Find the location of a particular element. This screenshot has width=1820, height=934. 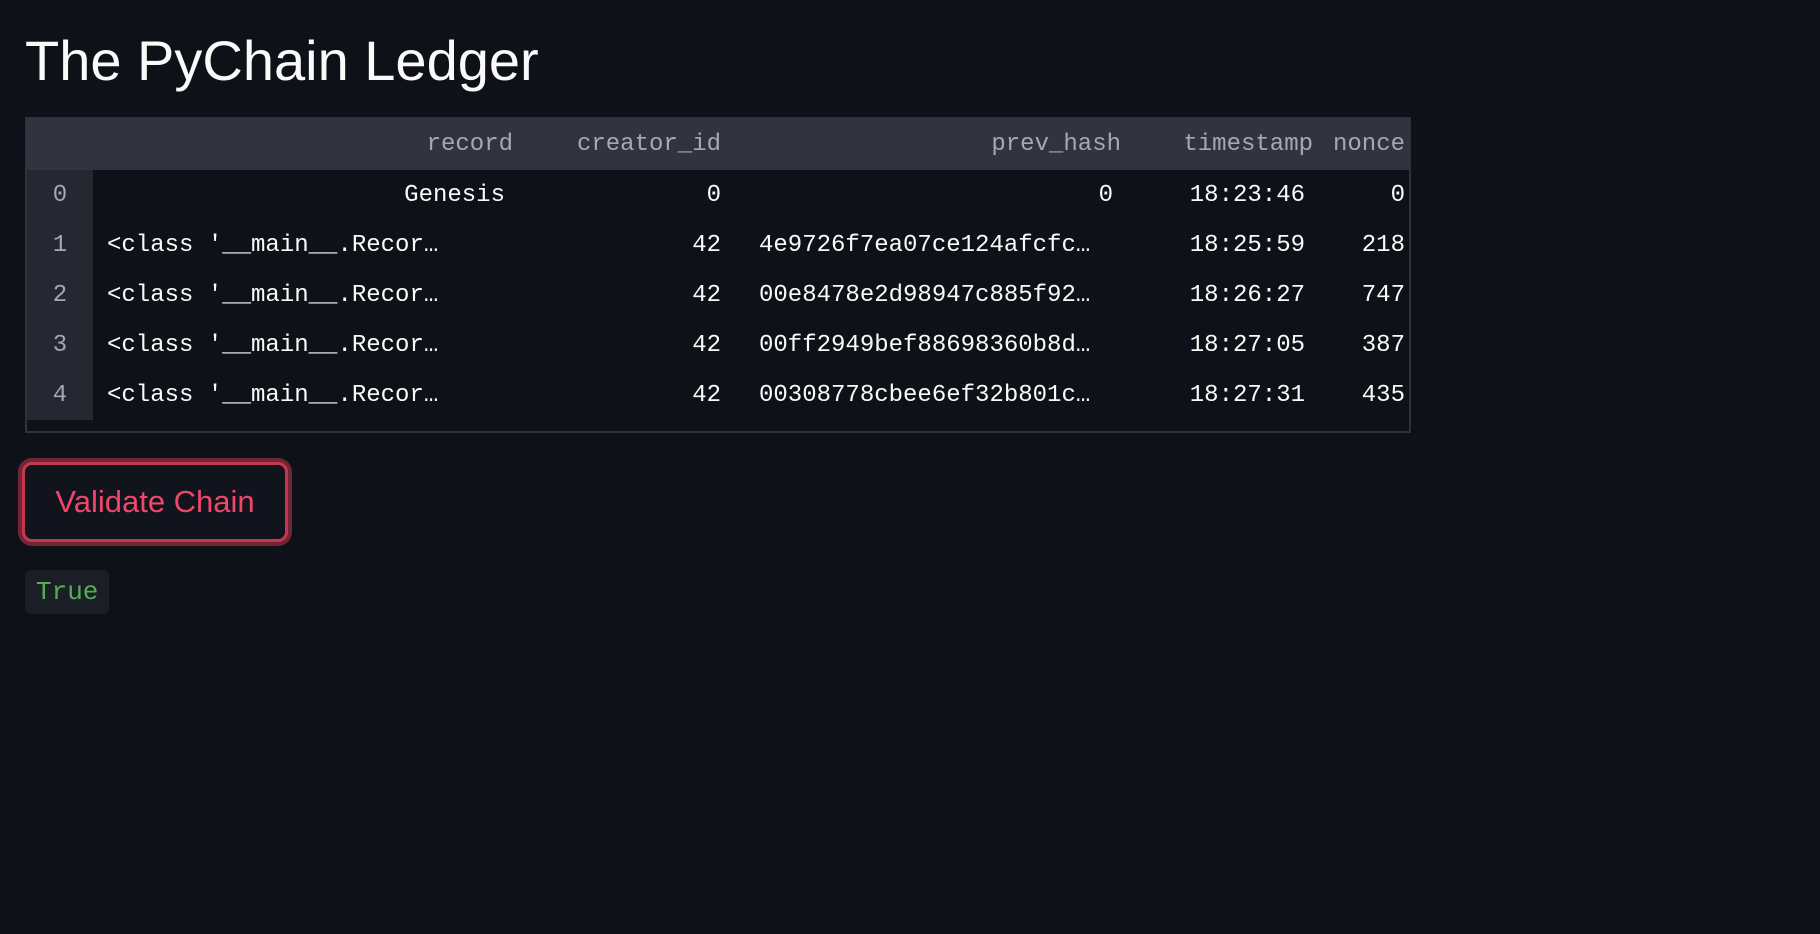

row-index: 1 is located at coordinates (60, 245).